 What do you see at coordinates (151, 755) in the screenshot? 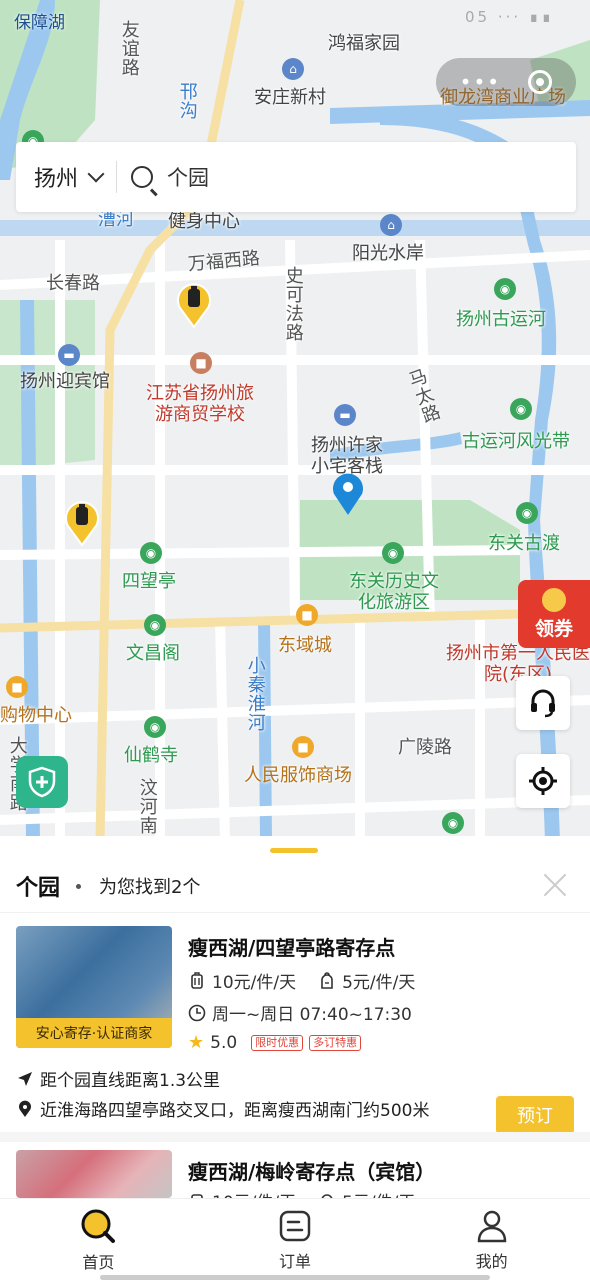
I see `map-label: 仙鹤寺` at bounding box center [151, 755].